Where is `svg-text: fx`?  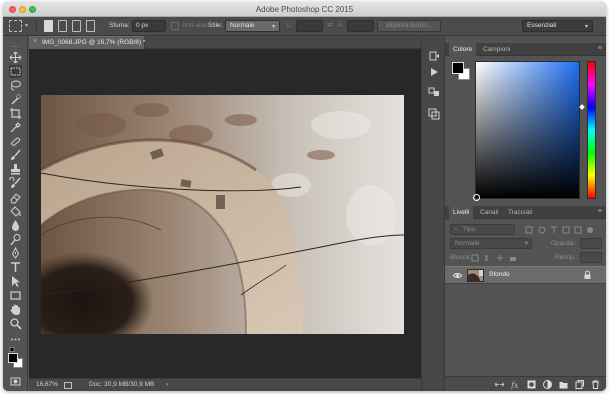
svg-text: fx is located at coordinates (515, 385).